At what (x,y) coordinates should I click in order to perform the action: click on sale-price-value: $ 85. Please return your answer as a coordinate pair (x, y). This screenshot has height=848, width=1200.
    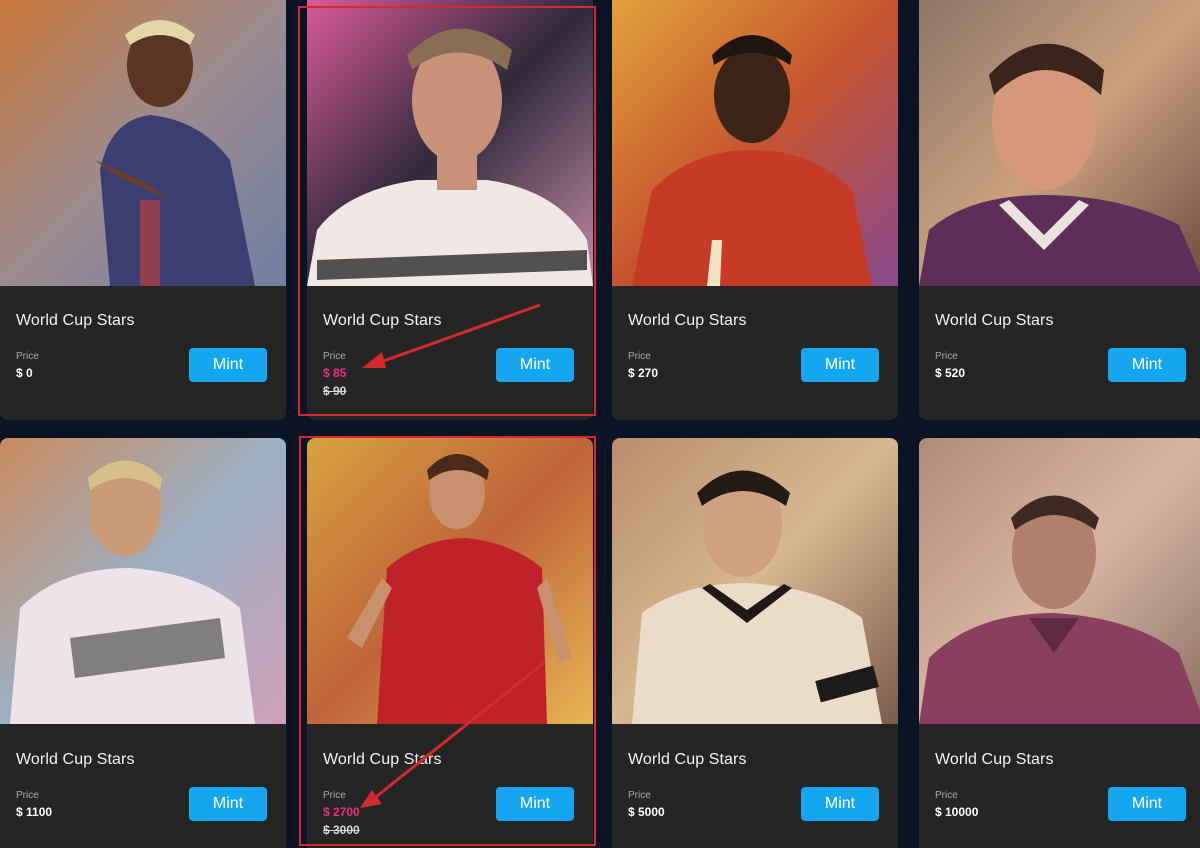
    Looking at the image, I should click on (335, 373).